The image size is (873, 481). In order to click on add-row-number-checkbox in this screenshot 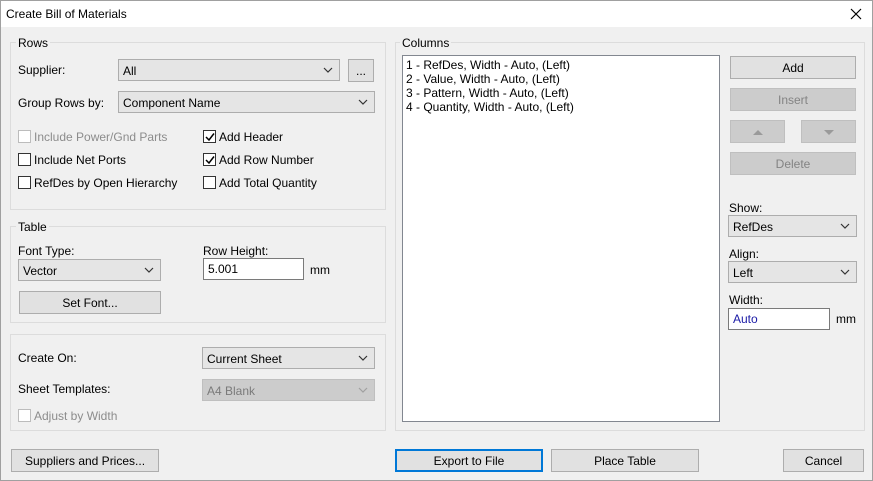, I will do `click(209, 159)`.